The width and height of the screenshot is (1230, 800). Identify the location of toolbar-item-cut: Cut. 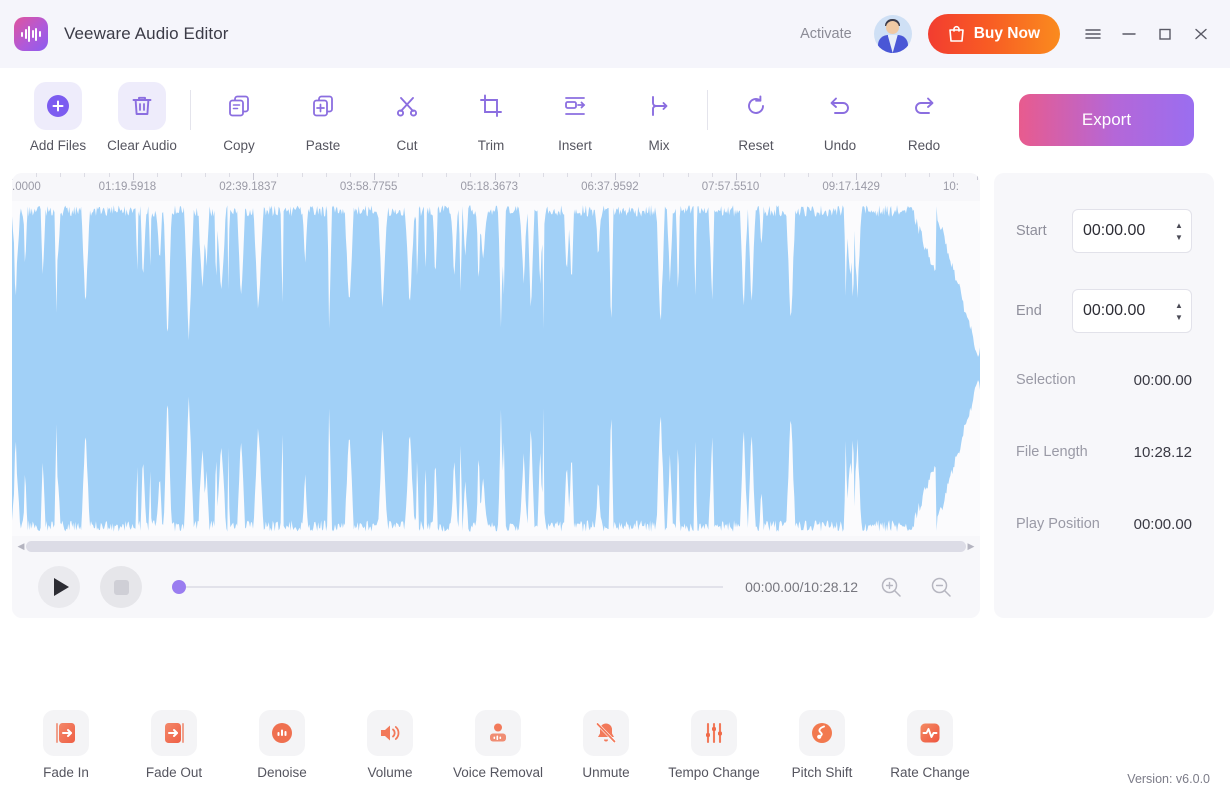
(407, 117).